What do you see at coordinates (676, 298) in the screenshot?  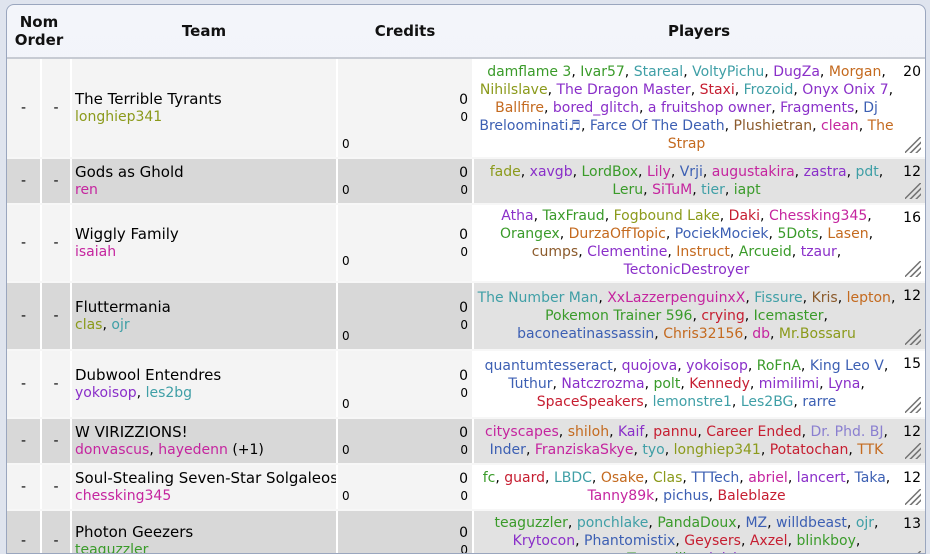 I see `player-name: XxLazzerpenguinxX` at bounding box center [676, 298].